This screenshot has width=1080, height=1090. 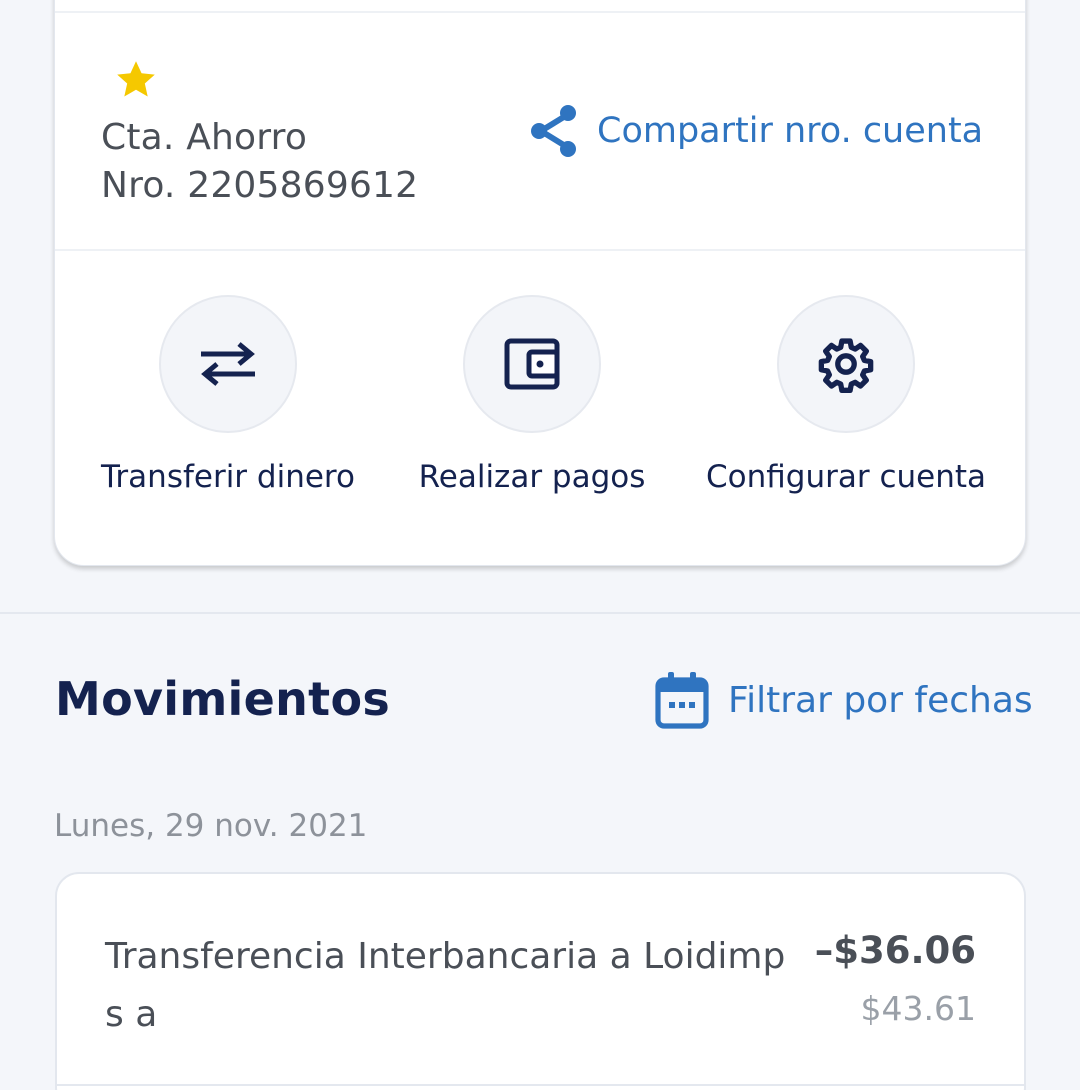 I want to click on share-account-number-link: Compartir nro. cuenta, so click(x=756, y=131).